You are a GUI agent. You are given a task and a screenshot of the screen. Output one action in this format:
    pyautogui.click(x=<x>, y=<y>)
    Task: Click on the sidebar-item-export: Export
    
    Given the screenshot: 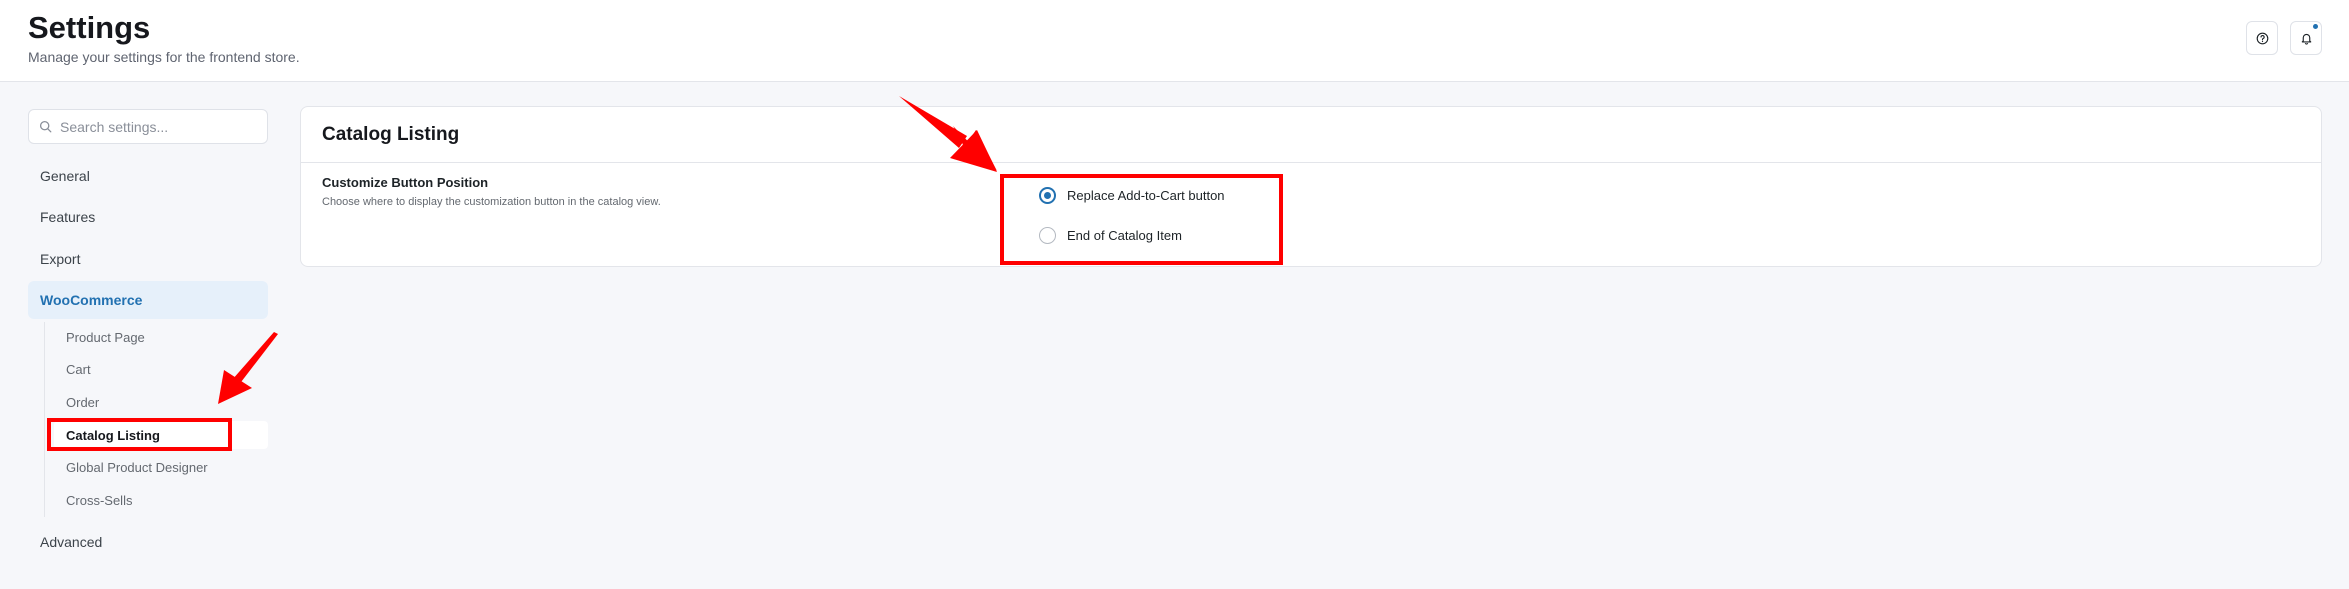 What is the action you would take?
    pyautogui.click(x=148, y=259)
    